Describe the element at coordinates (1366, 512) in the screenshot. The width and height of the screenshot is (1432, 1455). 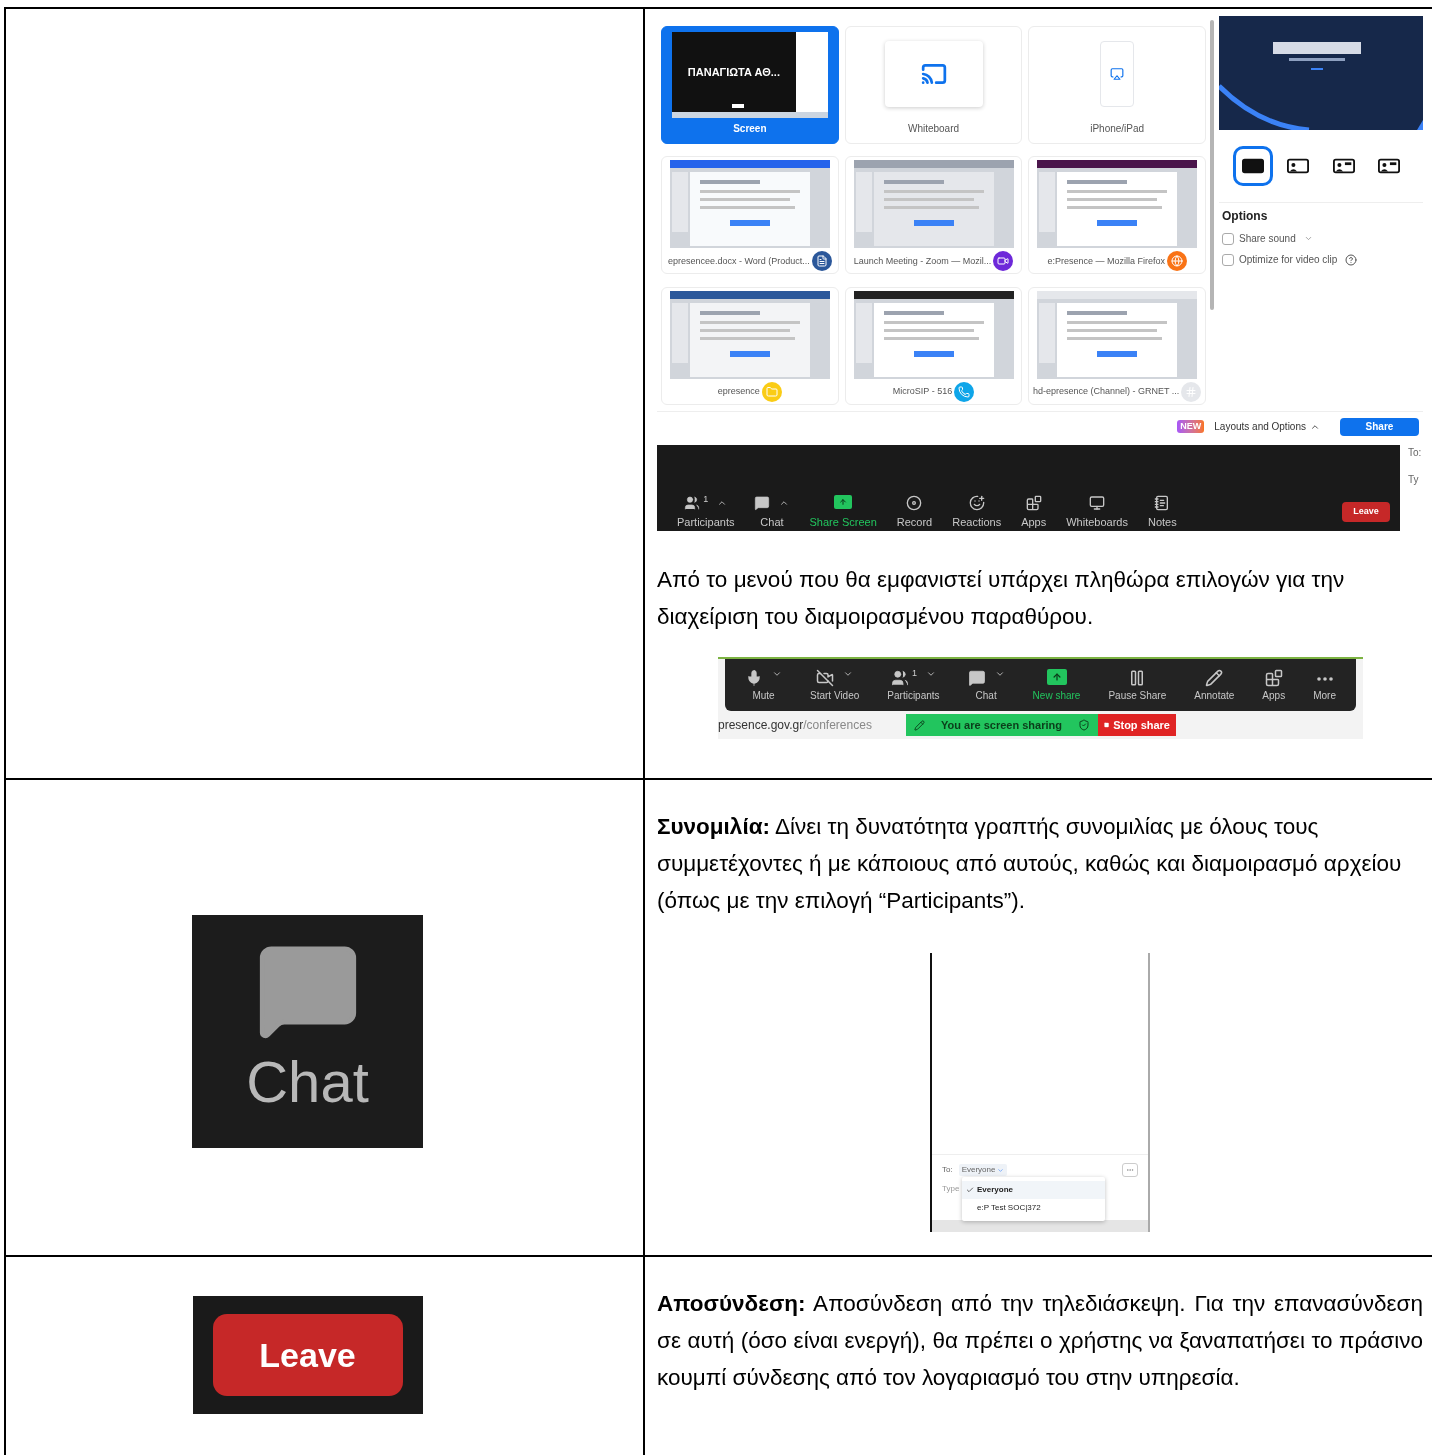
I see `leave-button: Leave` at that location.